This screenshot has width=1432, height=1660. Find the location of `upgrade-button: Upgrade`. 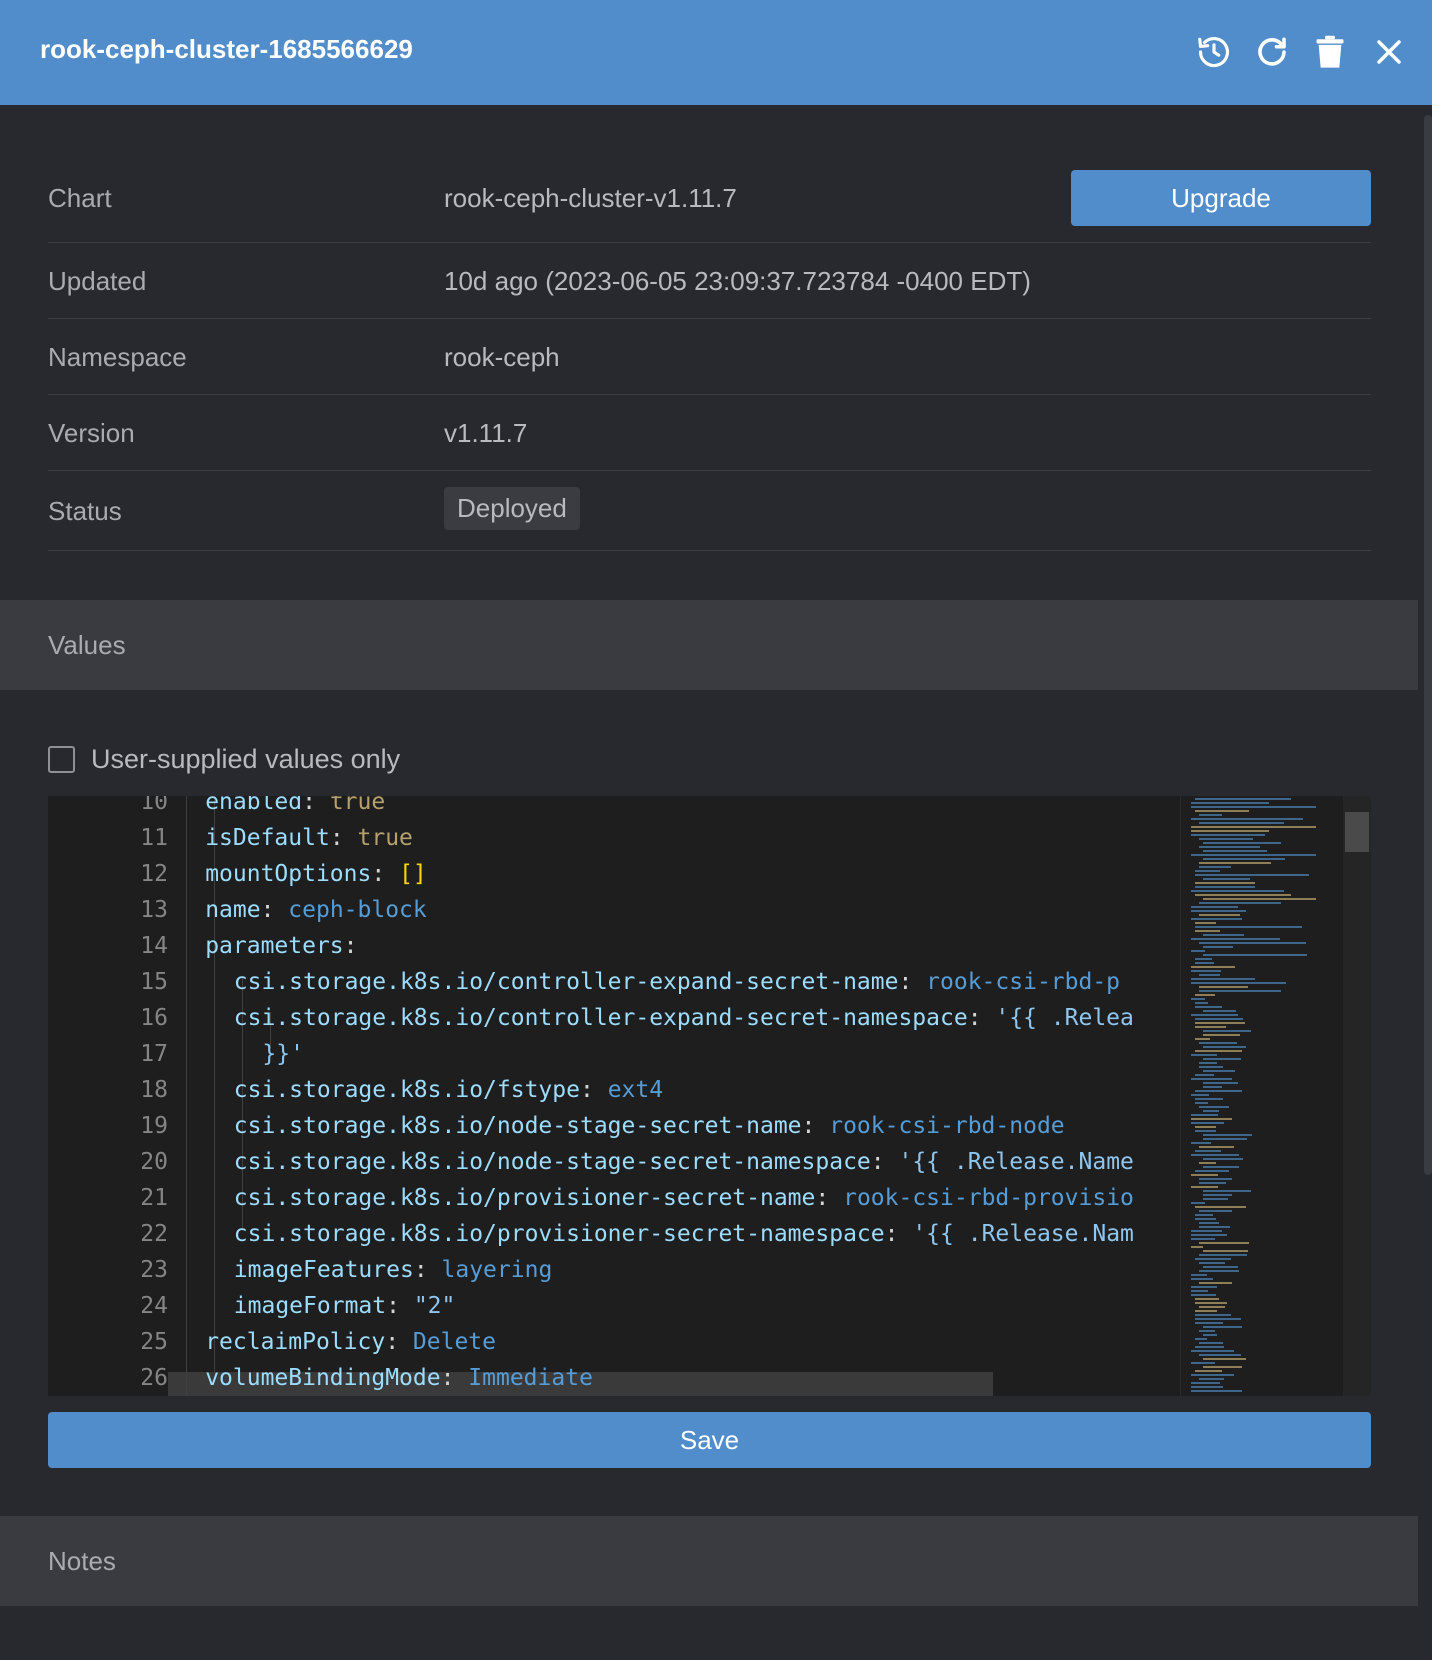

upgrade-button: Upgrade is located at coordinates (1221, 198).